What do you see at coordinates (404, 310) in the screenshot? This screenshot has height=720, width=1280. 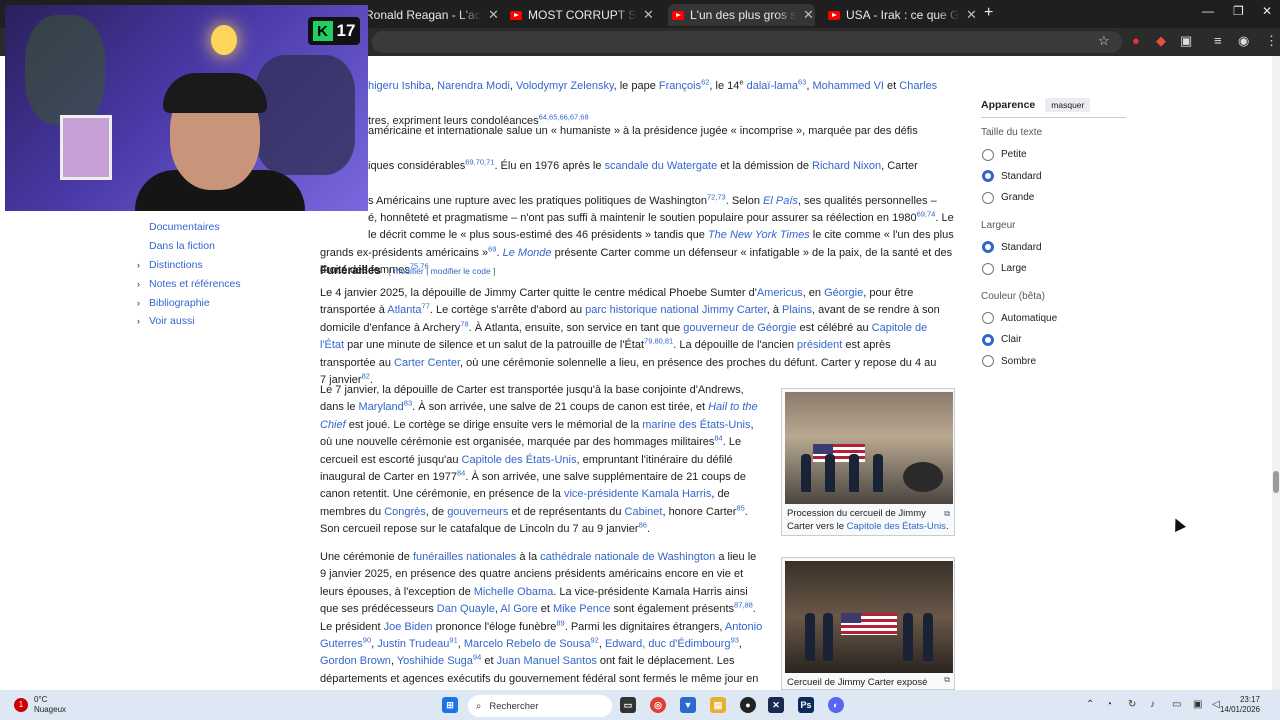 I see `link: Atlanta` at bounding box center [404, 310].